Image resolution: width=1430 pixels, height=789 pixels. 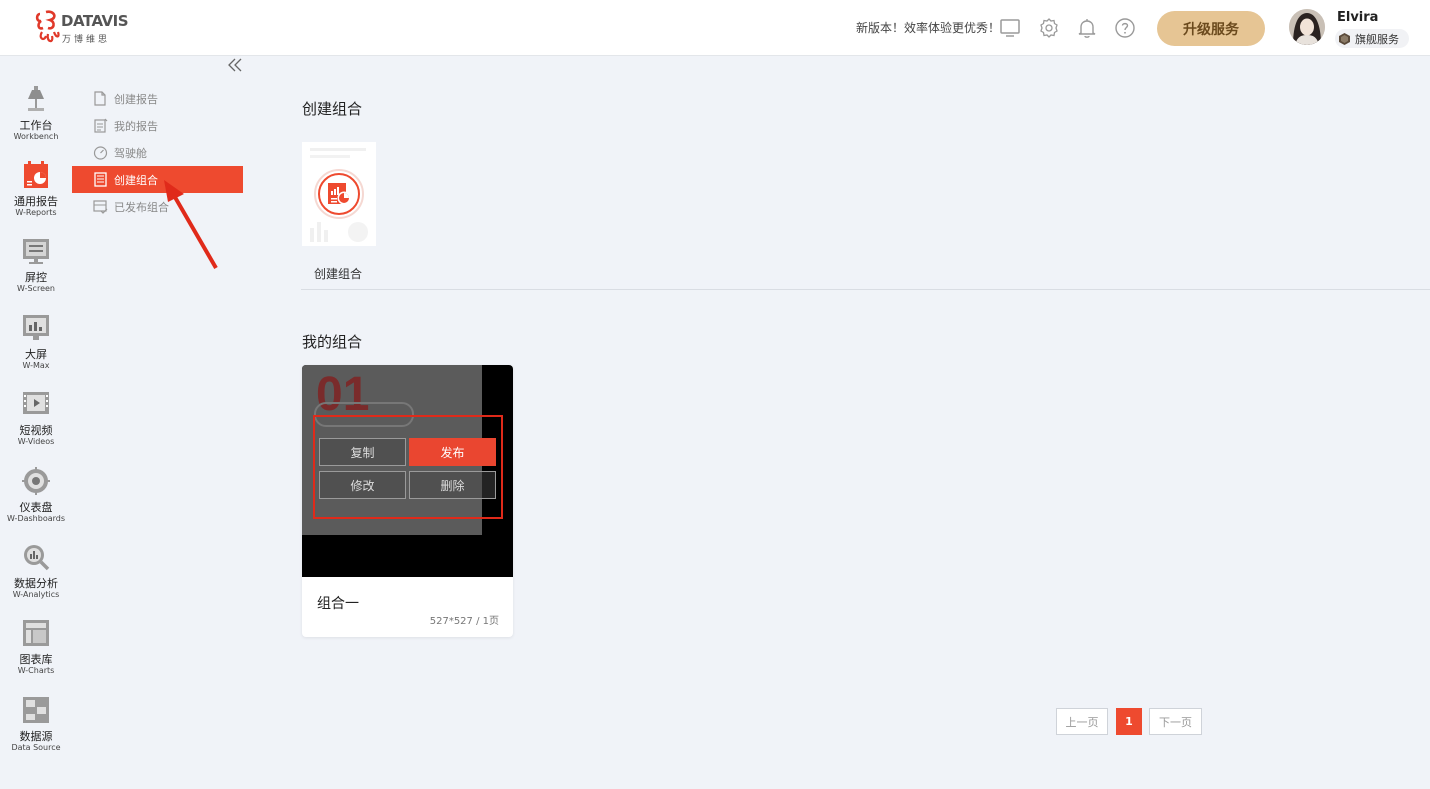 I want to click on next-page-button: 下一页, so click(x=1175, y=721).